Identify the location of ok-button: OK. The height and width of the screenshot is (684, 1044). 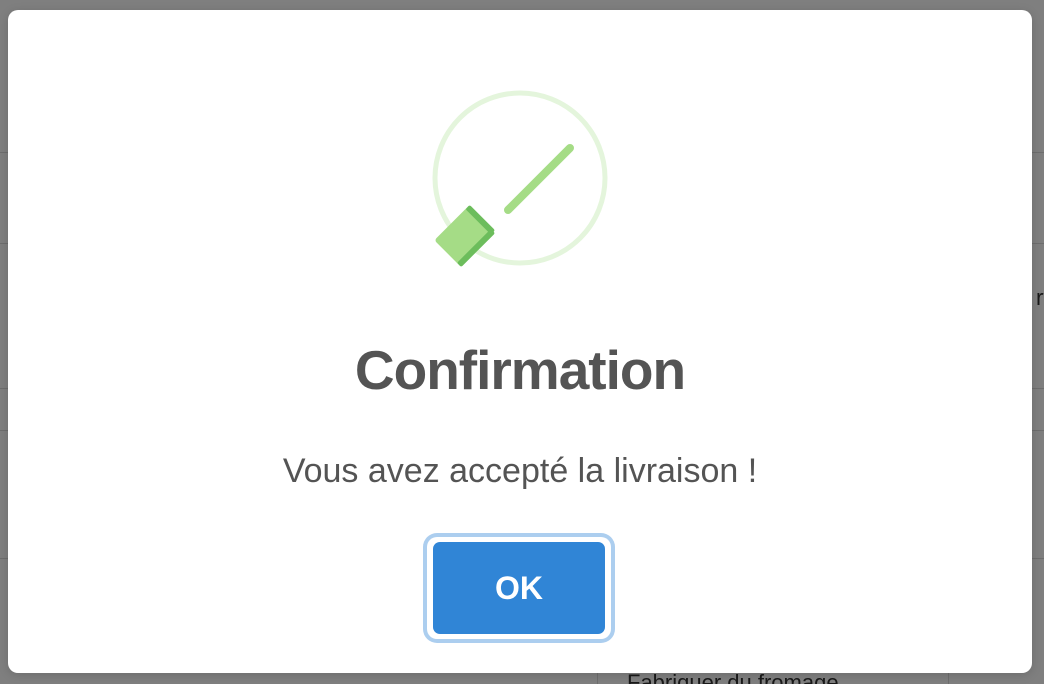
(519, 588).